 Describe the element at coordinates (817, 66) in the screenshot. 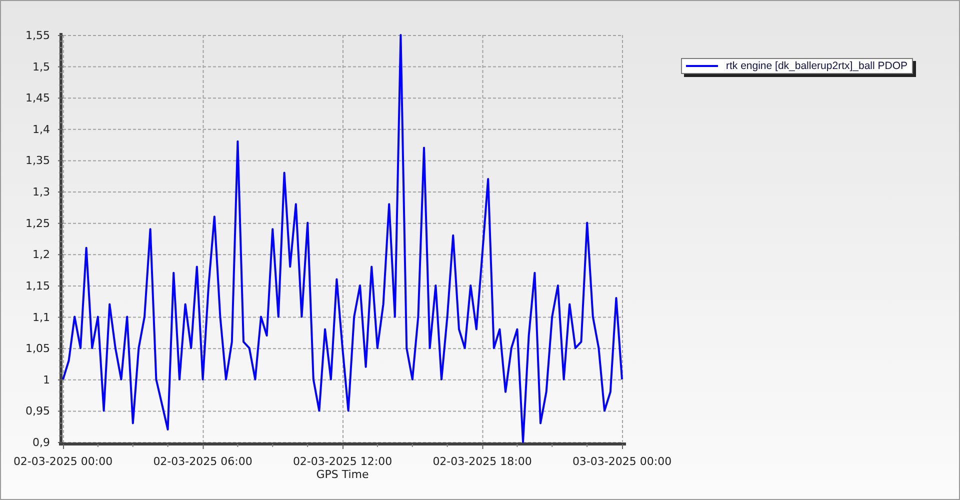

I see `legend-label: rtk engine [dk_ballerup2rtx]_ball PDOP` at that location.